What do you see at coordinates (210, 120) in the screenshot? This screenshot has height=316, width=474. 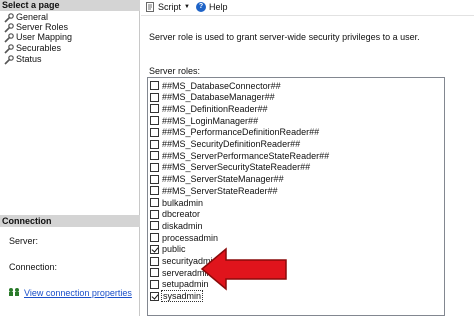 I see `role-label: ##MS_LoginManager##` at bounding box center [210, 120].